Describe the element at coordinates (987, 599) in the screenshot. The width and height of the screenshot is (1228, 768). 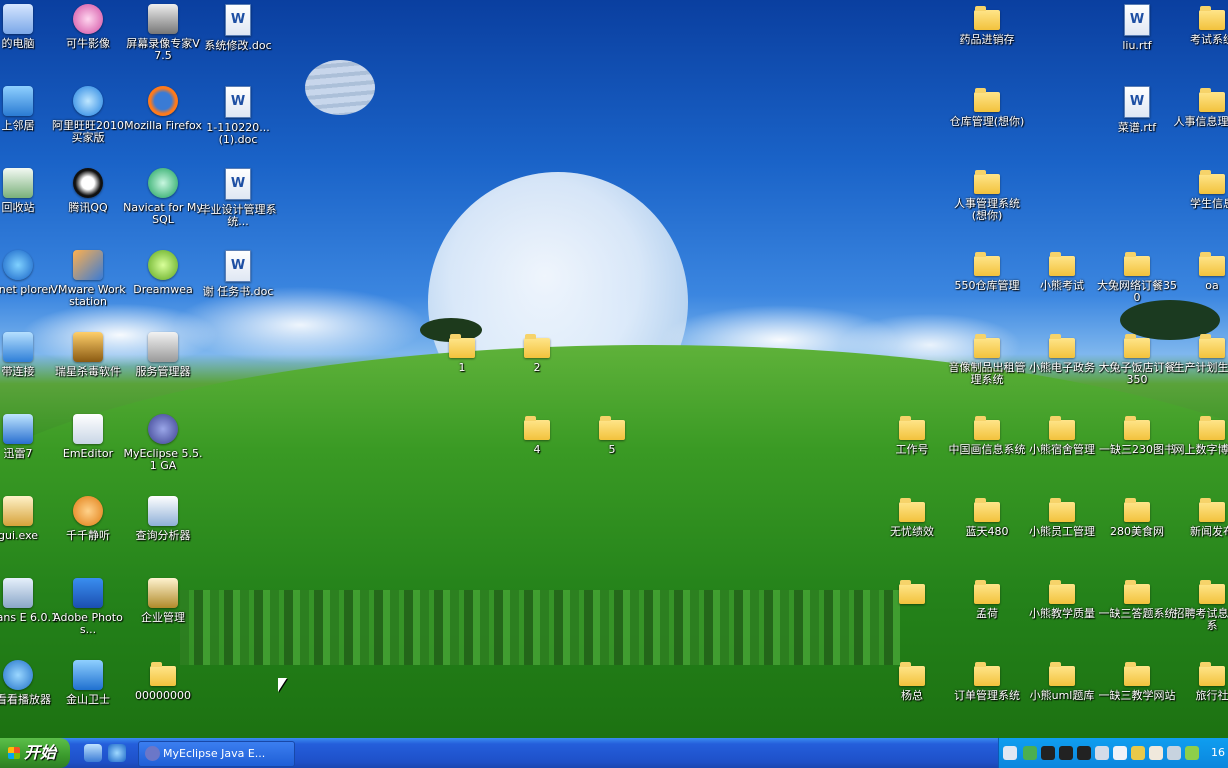
I see `desktop-folder: 孟荷` at that location.